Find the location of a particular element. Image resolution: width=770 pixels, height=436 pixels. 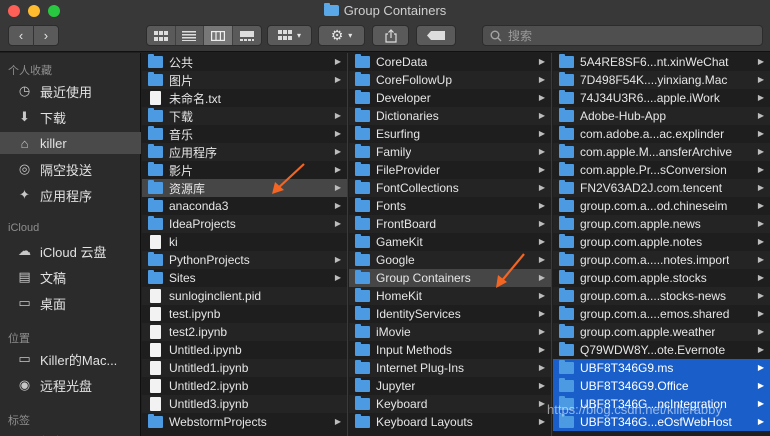

folder-row: Keyboard ▶ is located at coordinates (450, 404).